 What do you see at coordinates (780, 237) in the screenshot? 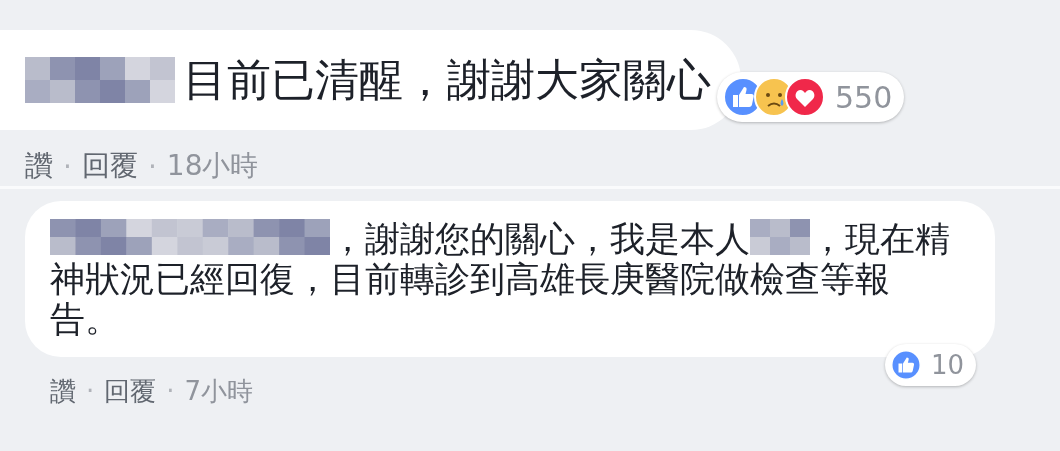
I see `redacted-name` at bounding box center [780, 237].